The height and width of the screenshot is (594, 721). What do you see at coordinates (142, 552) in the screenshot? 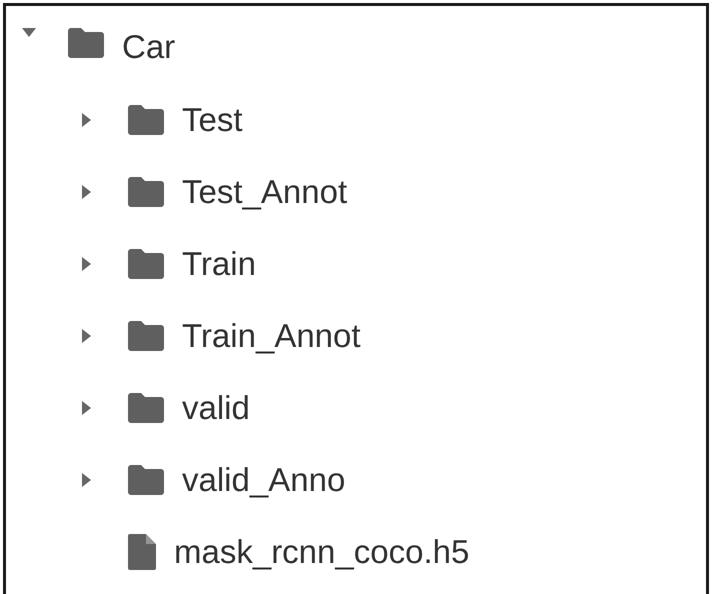
I see `file-icon` at bounding box center [142, 552].